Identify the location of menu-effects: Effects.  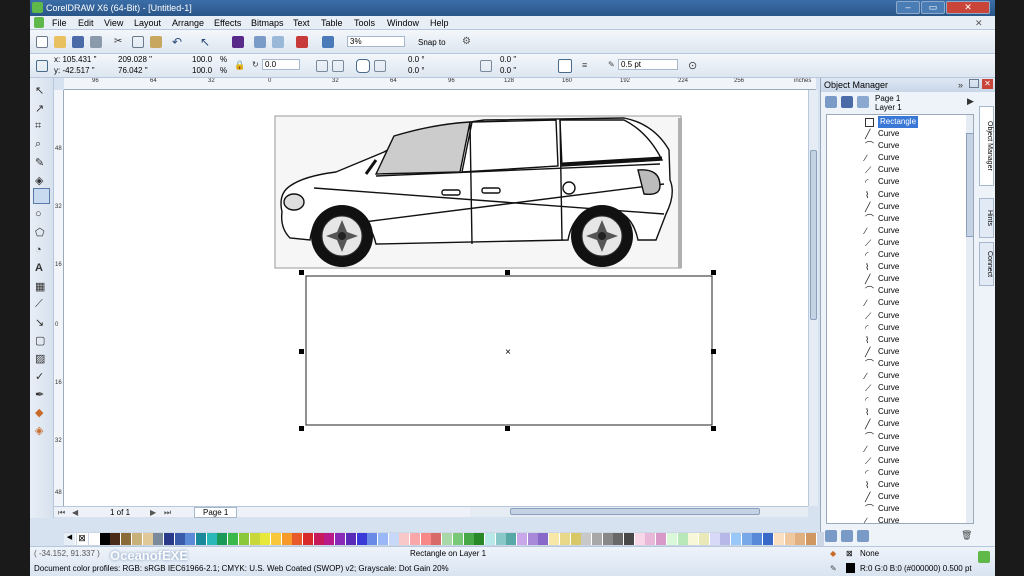
(227, 23).